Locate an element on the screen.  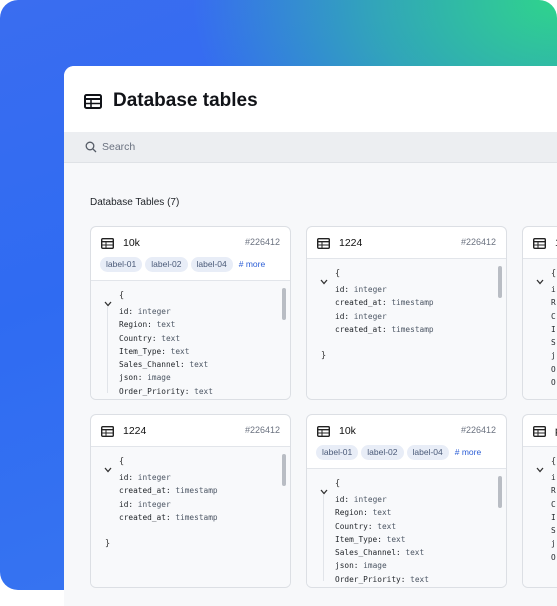
field-key: Country: is located at coordinates (138, 338).